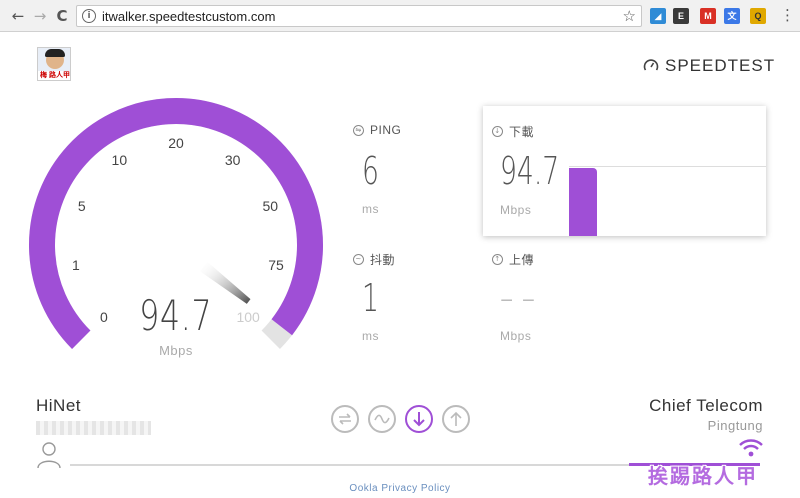 The width and height of the screenshot is (800, 498). I want to click on gauge-unit: Mbps, so click(176, 350).